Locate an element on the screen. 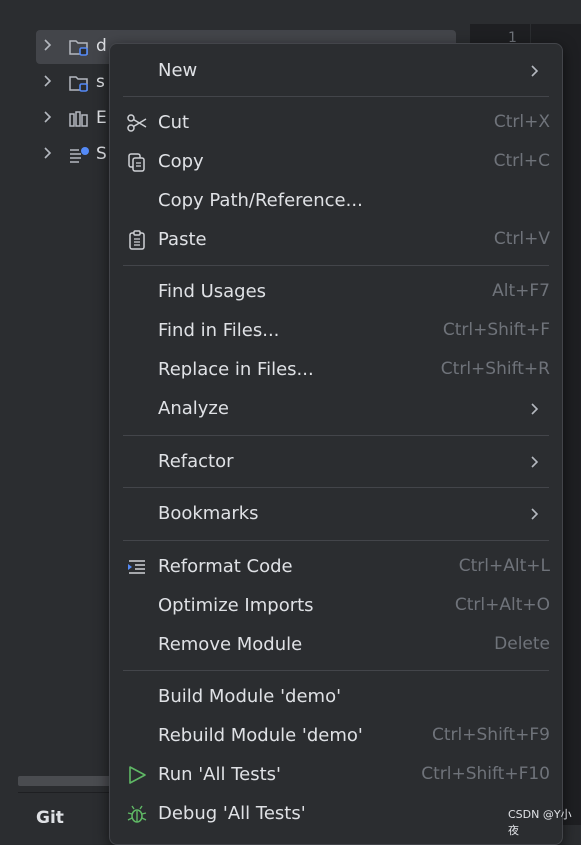 The height and width of the screenshot is (845, 581). menu-item-new: New is located at coordinates (336, 71).